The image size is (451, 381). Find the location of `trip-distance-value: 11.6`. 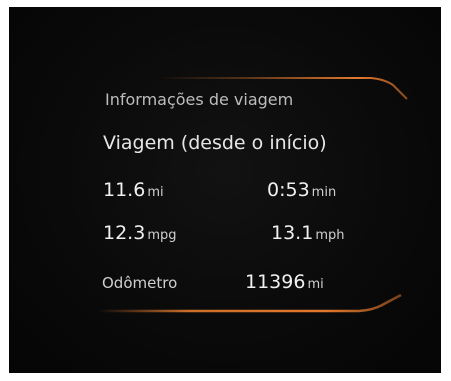

trip-distance-value: 11.6 is located at coordinates (124, 190).